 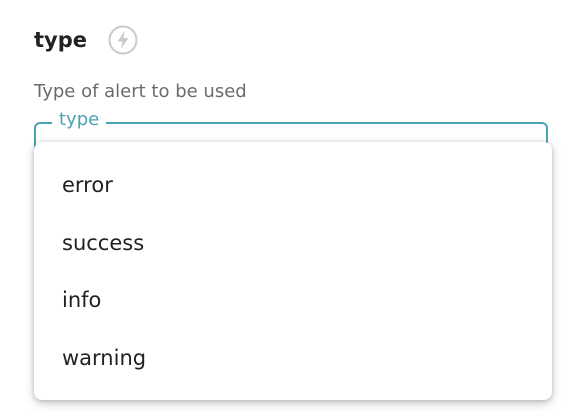 What do you see at coordinates (293, 359) in the screenshot?
I see `option-warning: warning` at bounding box center [293, 359].